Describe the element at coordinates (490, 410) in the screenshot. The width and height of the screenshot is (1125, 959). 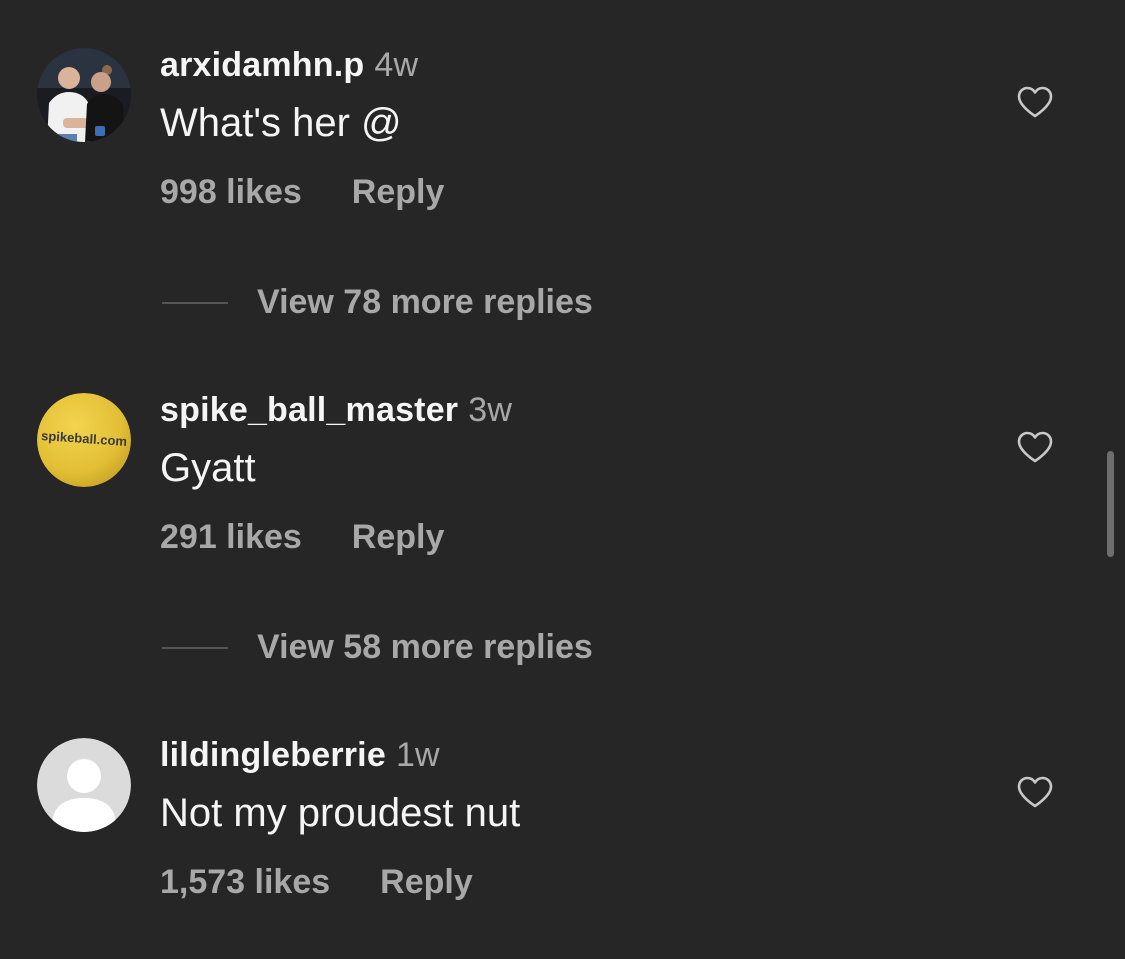
I see `comment-timestamp: 3w` at that location.